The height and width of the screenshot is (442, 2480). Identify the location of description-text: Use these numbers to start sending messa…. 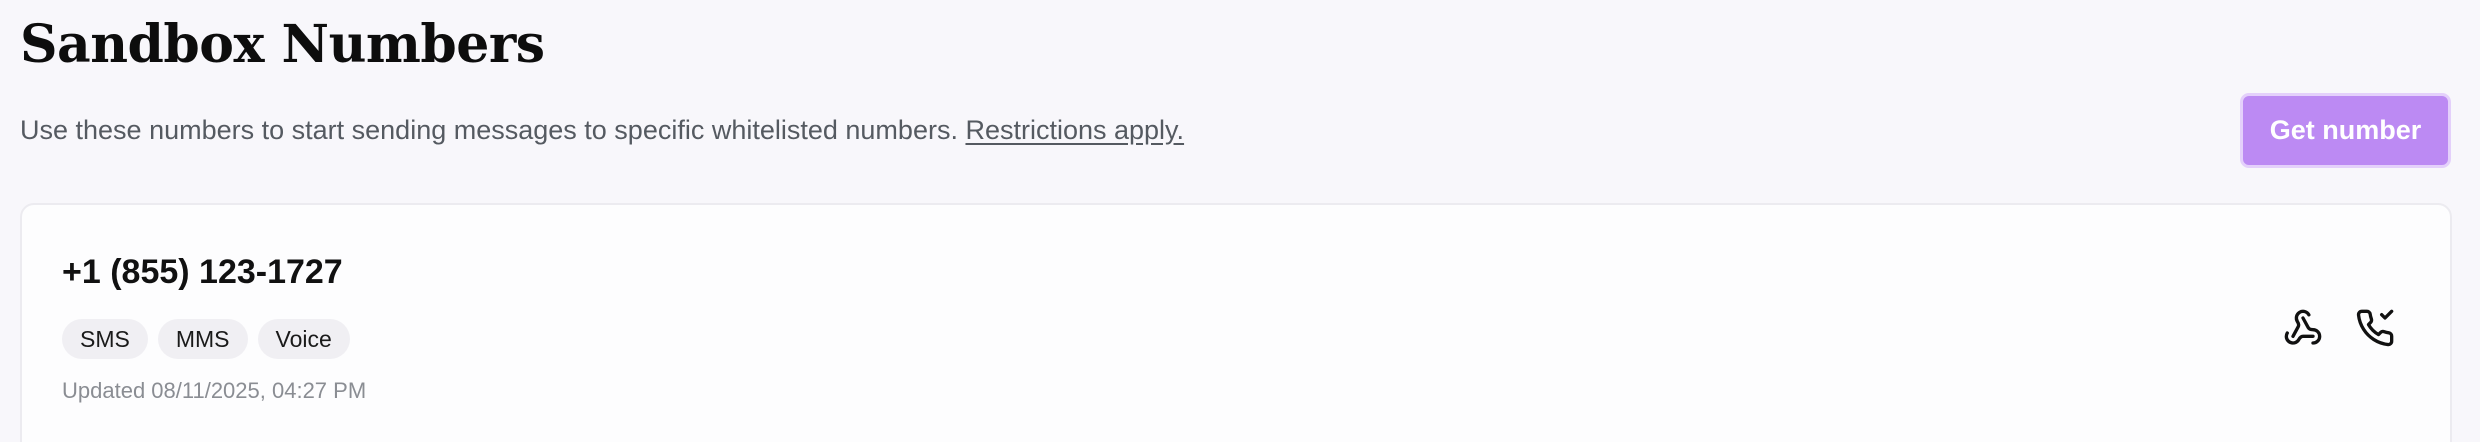
(489, 130).